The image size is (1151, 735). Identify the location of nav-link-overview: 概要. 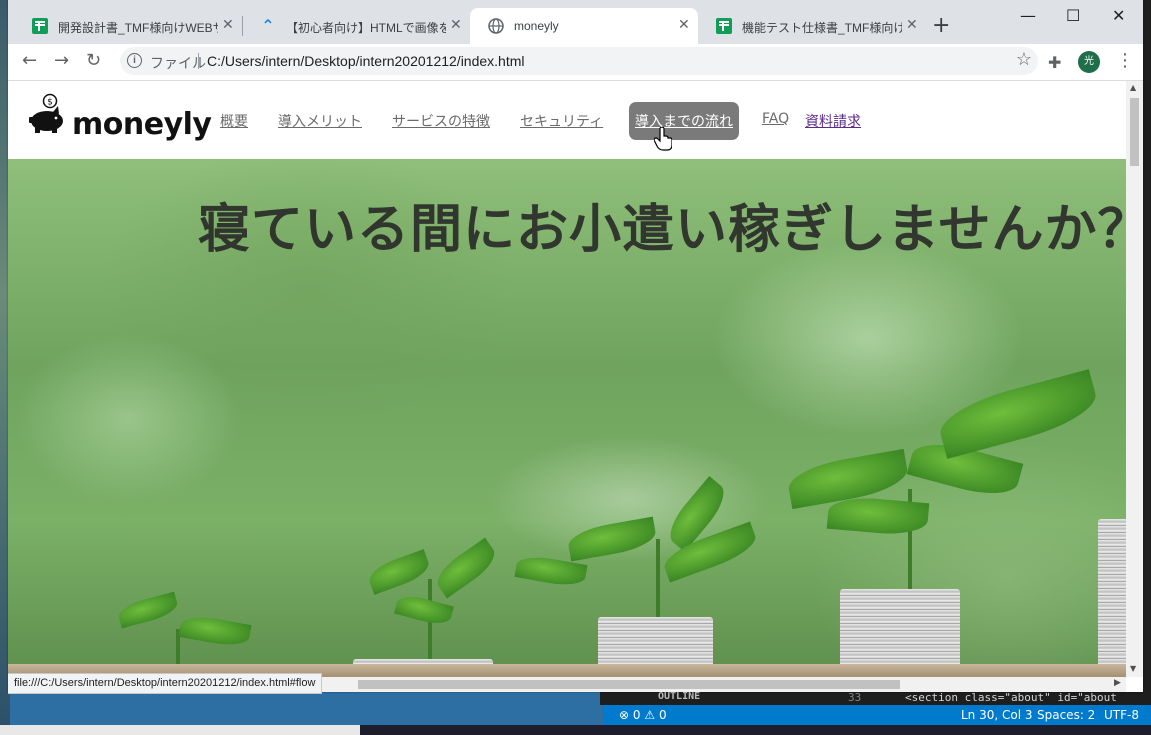
(234, 121).